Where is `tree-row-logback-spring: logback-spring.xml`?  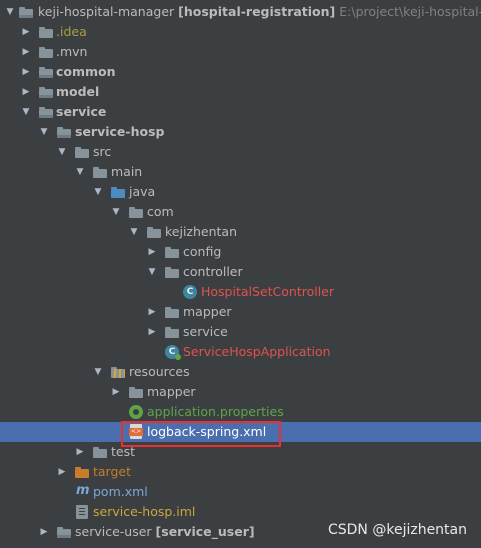 tree-row-logback-spring: logback-spring.xml is located at coordinates (240, 432).